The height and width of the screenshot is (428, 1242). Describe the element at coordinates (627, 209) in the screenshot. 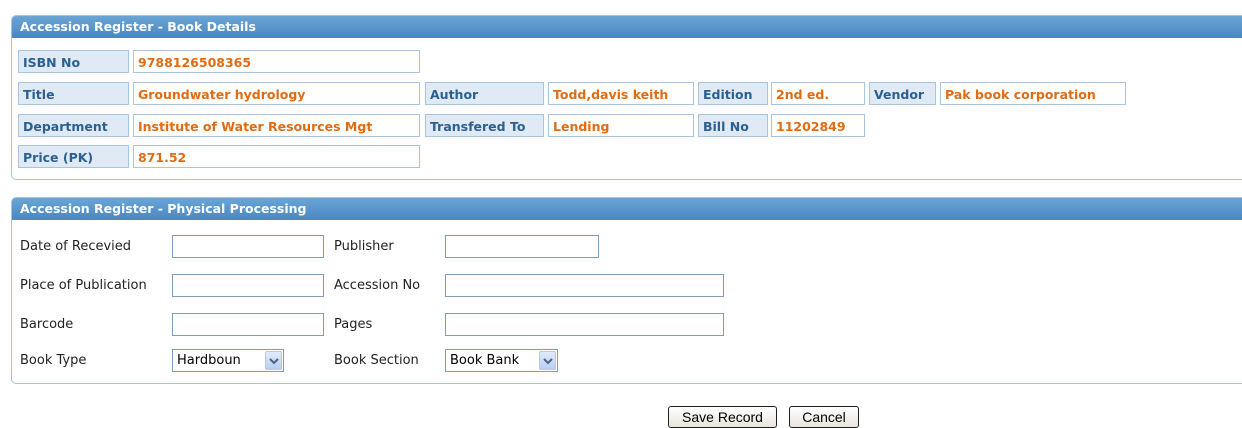

I see `physical-processing-header: Accession Register - Physical Processing` at that location.